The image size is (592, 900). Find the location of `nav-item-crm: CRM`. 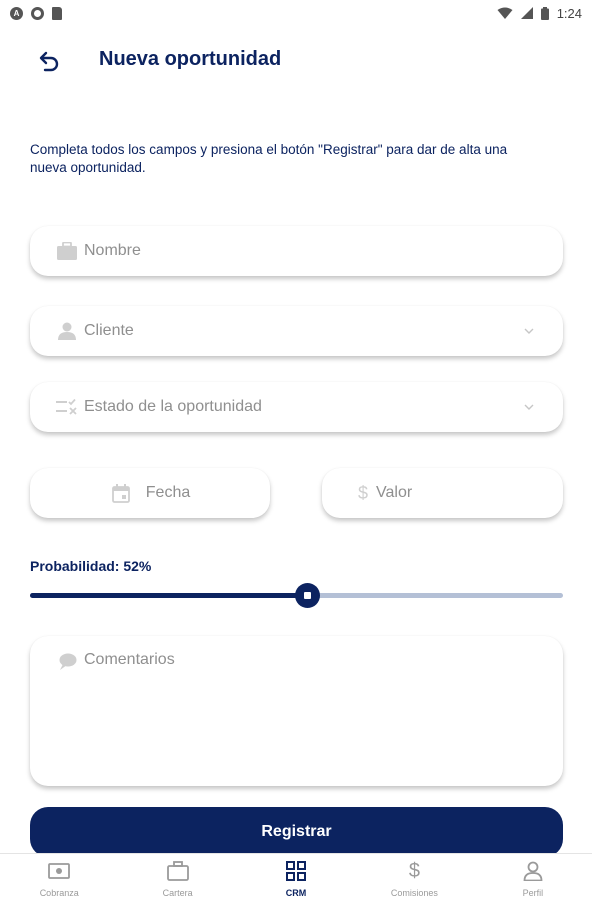

nav-item-crm: CRM is located at coordinates (296, 877).